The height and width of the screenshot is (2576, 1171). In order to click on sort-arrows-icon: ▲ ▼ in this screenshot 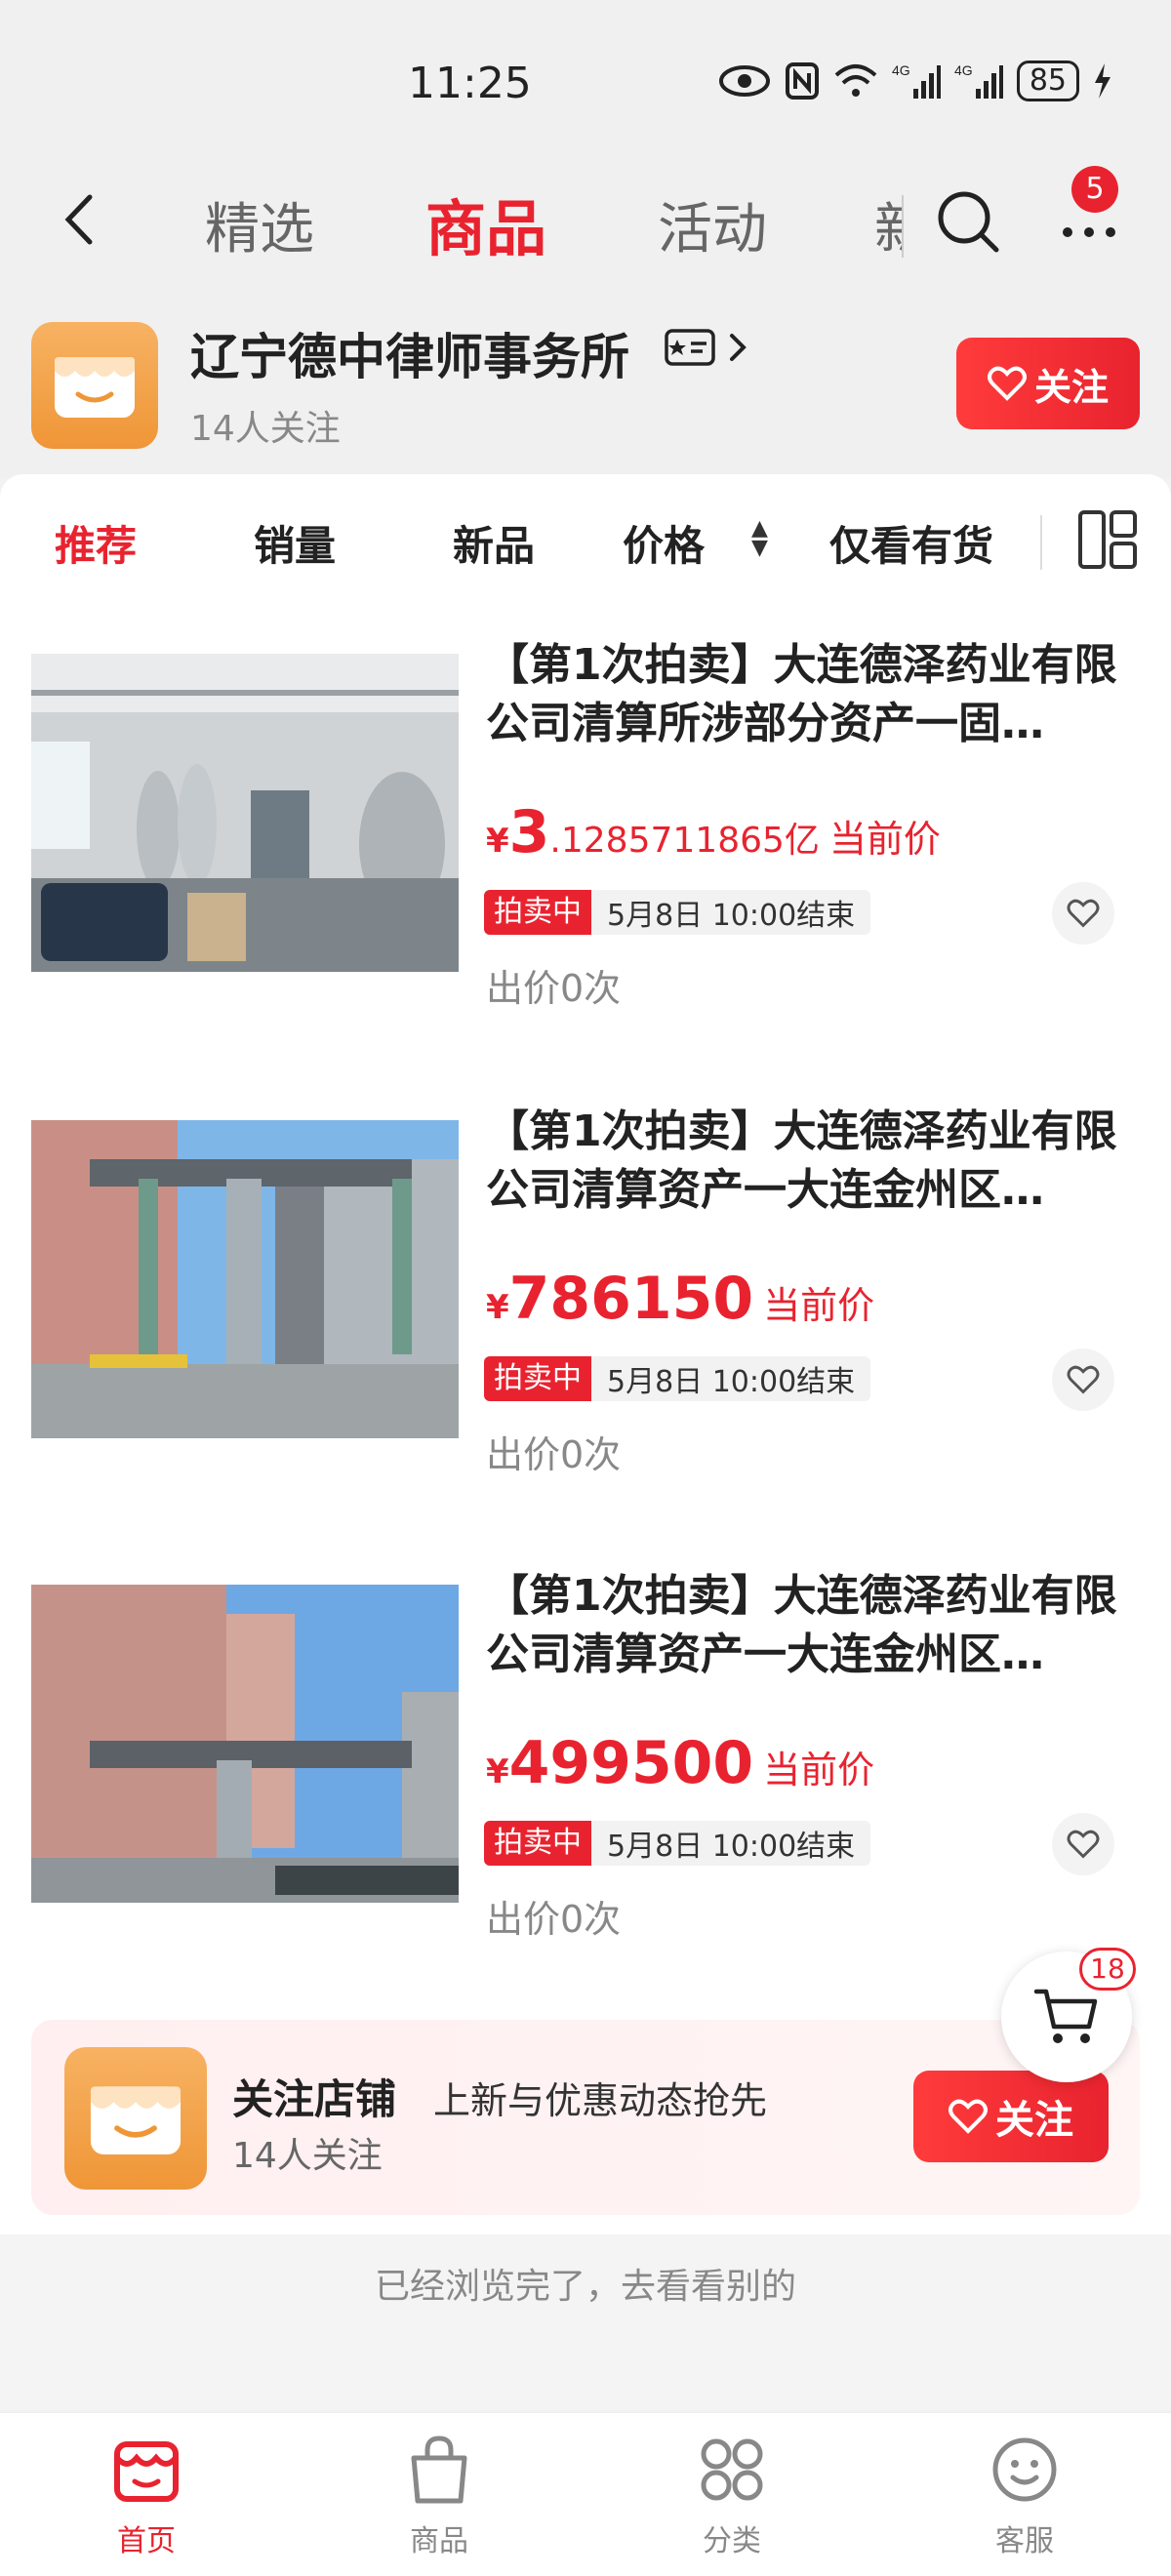, I will do `click(759, 538)`.